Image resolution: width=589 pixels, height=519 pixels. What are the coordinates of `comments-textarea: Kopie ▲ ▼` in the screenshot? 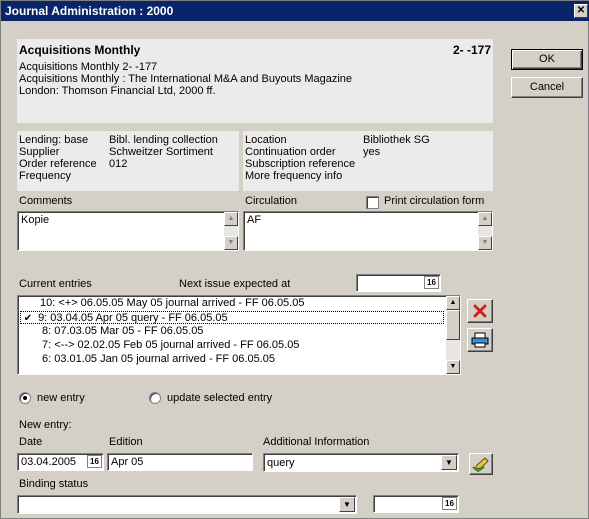 It's located at (128, 231).